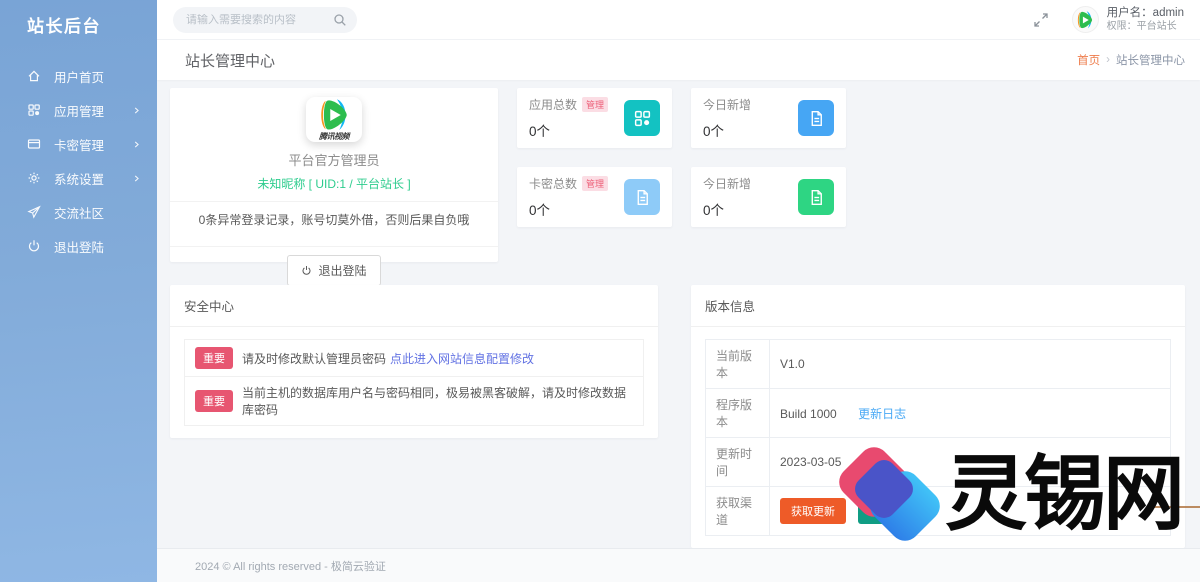 Image resolution: width=1200 pixels, height=582 pixels. Describe the element at coordinates (34, 76) in the screenshot. I see `home-icon` at that location.